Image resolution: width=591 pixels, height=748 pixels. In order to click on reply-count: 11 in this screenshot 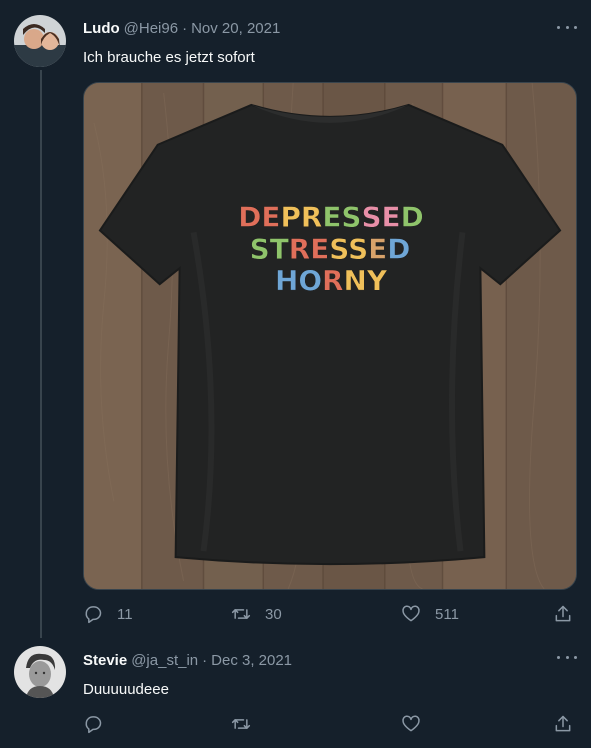, I will do `click(125, 614)`.